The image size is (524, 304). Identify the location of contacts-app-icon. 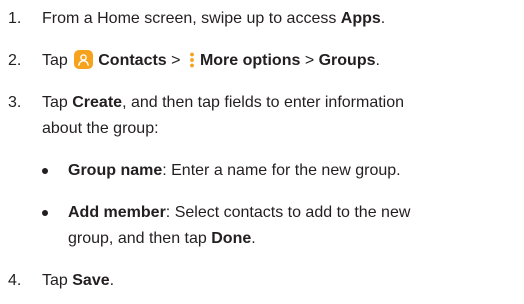
(84, 59).